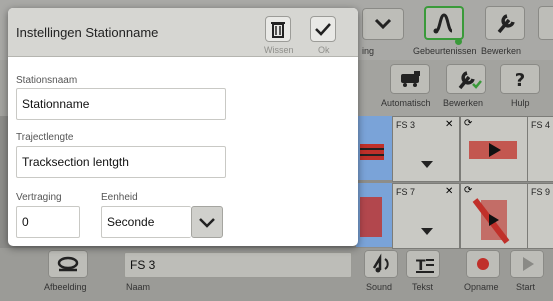 Image resolution: width=553 pixels, height=301 pixels. I want to click on unit-label: Eenheid, so click(119, 197).